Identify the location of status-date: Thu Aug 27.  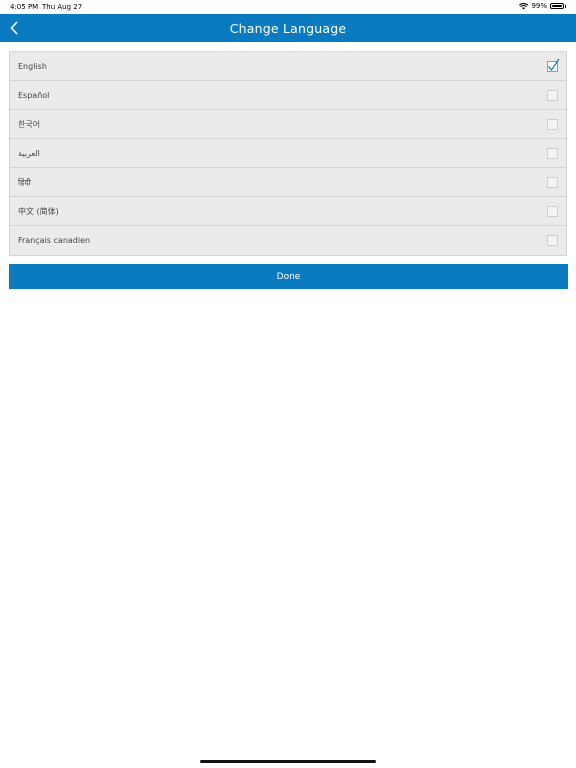
(62, 7).